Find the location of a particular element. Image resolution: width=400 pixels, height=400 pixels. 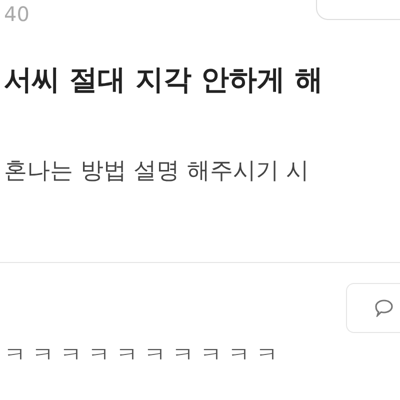

view-count: 40 is located at coordinates (17, 14).